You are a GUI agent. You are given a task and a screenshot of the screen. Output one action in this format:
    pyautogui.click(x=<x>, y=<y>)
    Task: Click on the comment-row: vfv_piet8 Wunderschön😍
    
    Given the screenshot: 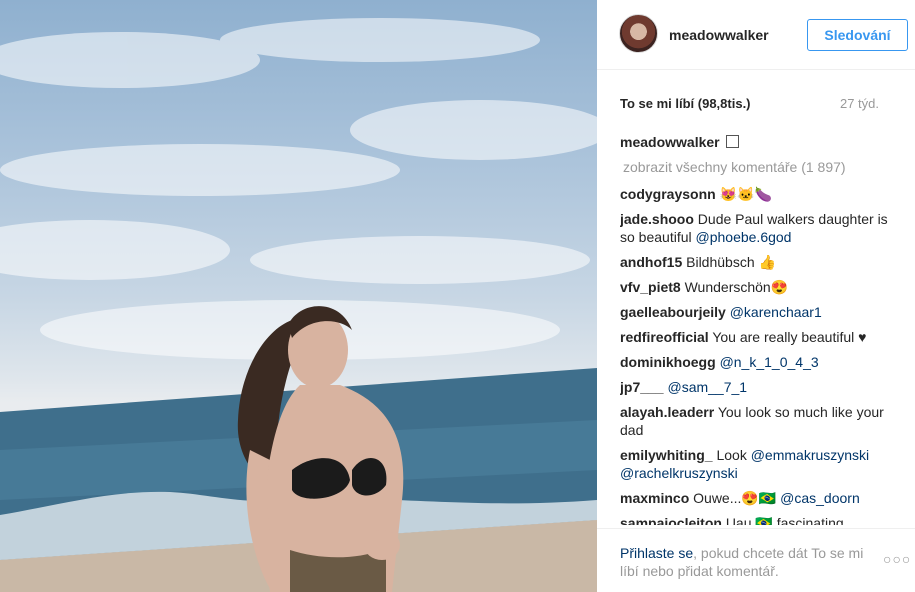 What is the action you would take?
    pyautogui.click(x=757, y=287)
    